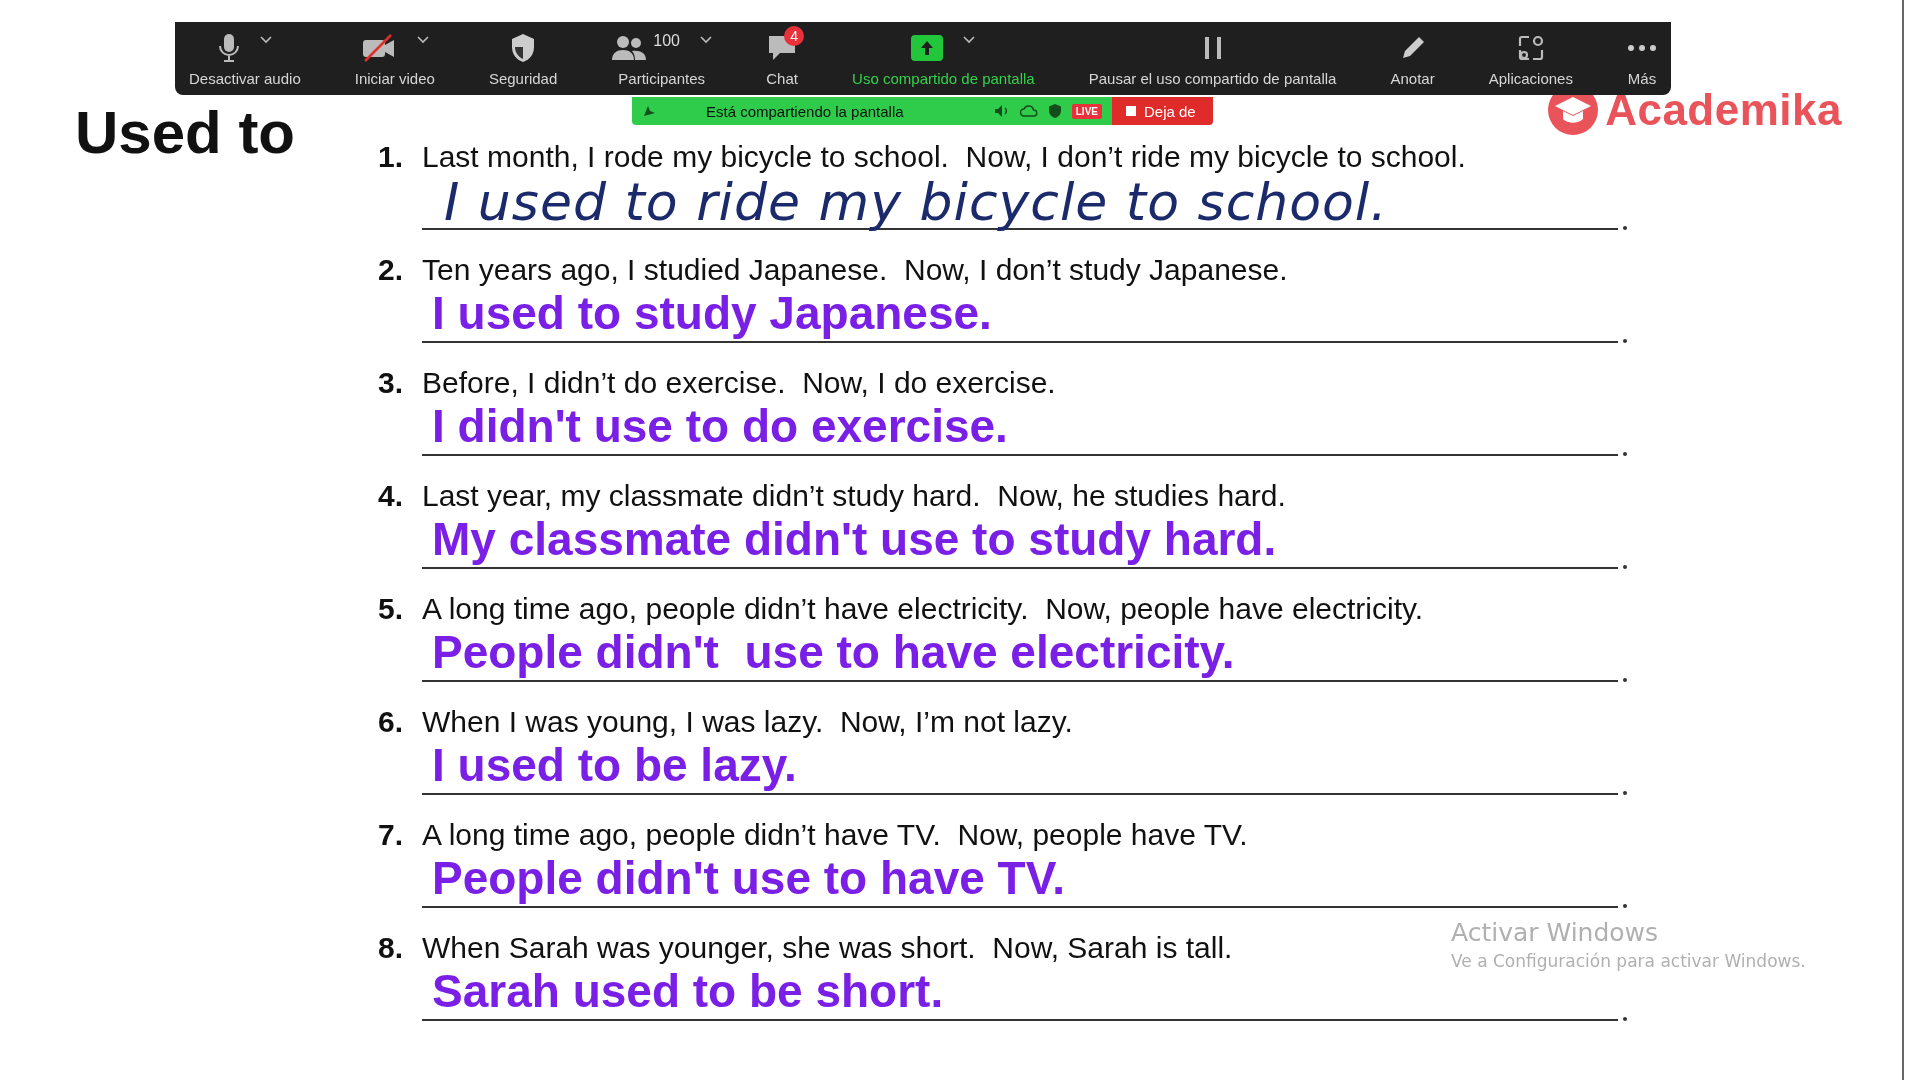  Describe the element at coordinates (943, 78) in the screenshot. I see `toolbar-button: Uso compartido de pantalla` at that location.